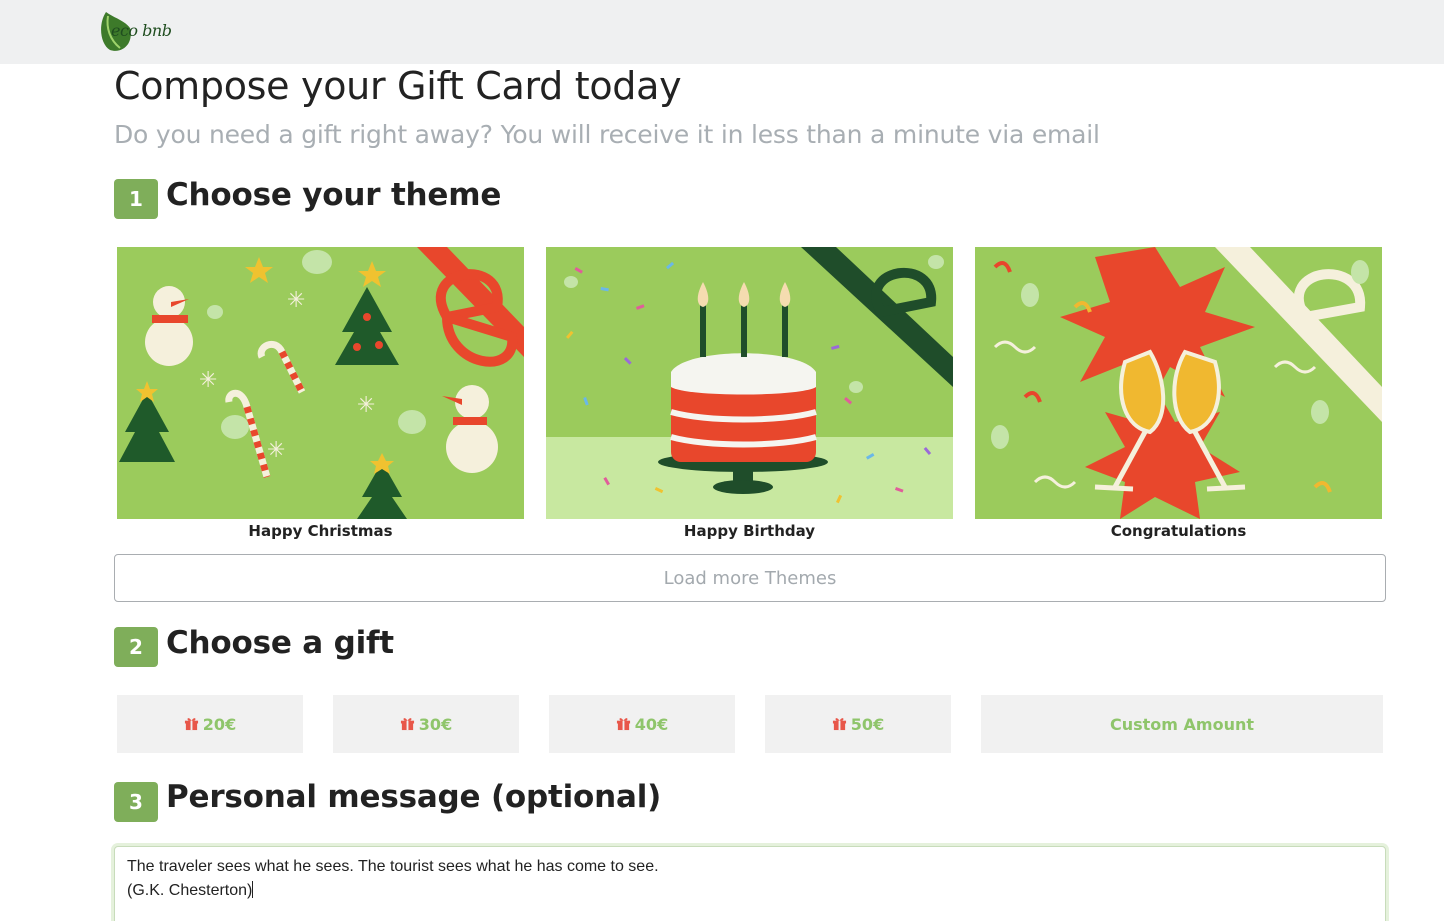 Image resolution: width=1444 pixels, height=921 pixels. I want to click on step-3-badge: 3, so click(136, 802).